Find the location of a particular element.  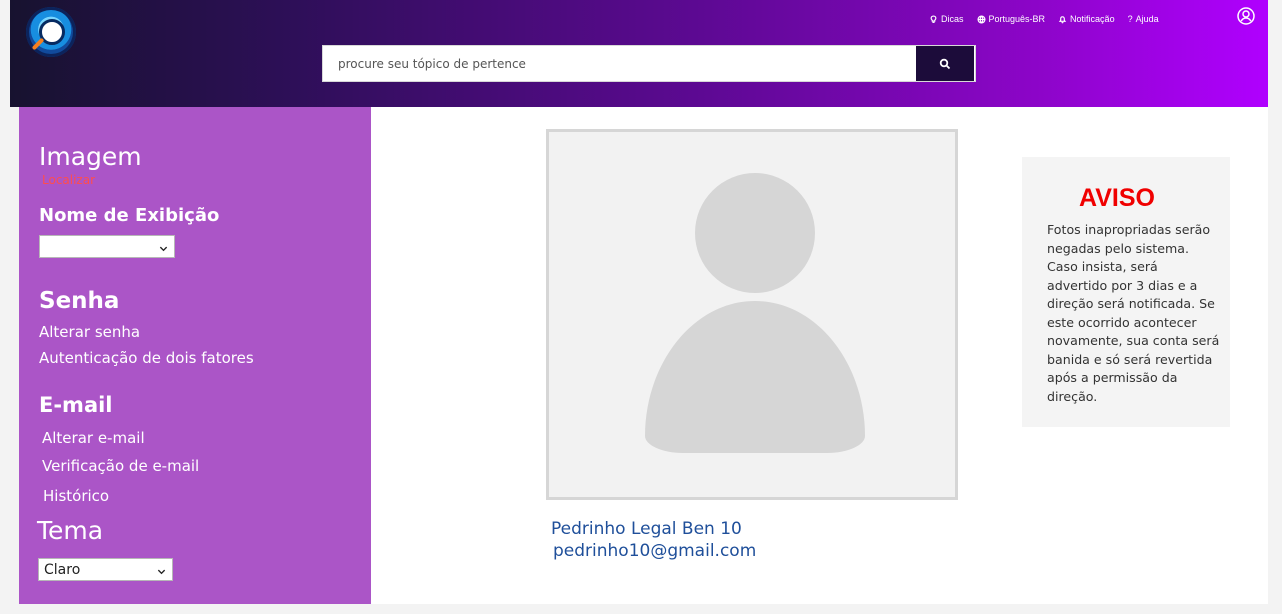

search-bar is located at coordinates (649, 63).